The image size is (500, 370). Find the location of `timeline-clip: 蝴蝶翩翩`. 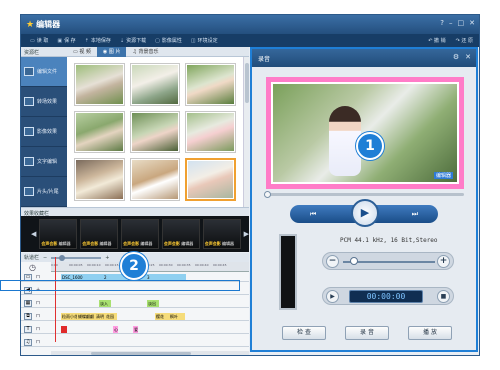

timeline-clip: 蝴蝶翩翩 is located at coordinates (86, 316).